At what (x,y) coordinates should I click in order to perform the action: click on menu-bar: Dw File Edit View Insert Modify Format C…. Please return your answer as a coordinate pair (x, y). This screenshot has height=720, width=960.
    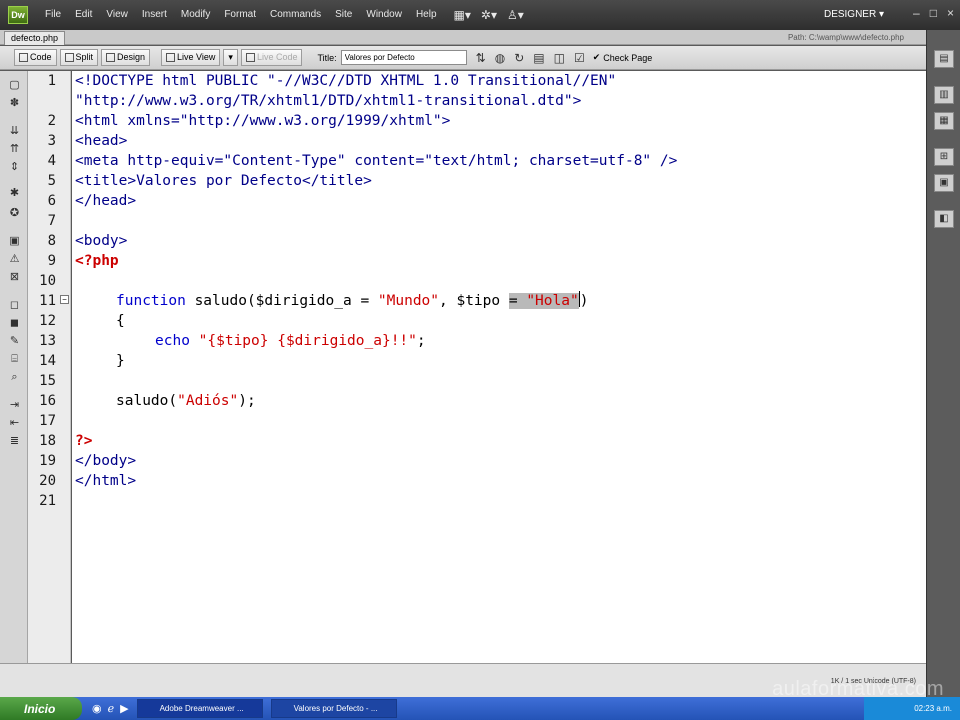
    Looking at the image, I should click on (480, 15).